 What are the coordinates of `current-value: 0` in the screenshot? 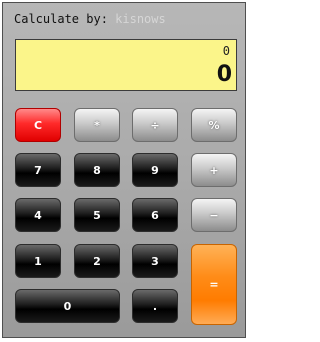 It's located at (224, 74).